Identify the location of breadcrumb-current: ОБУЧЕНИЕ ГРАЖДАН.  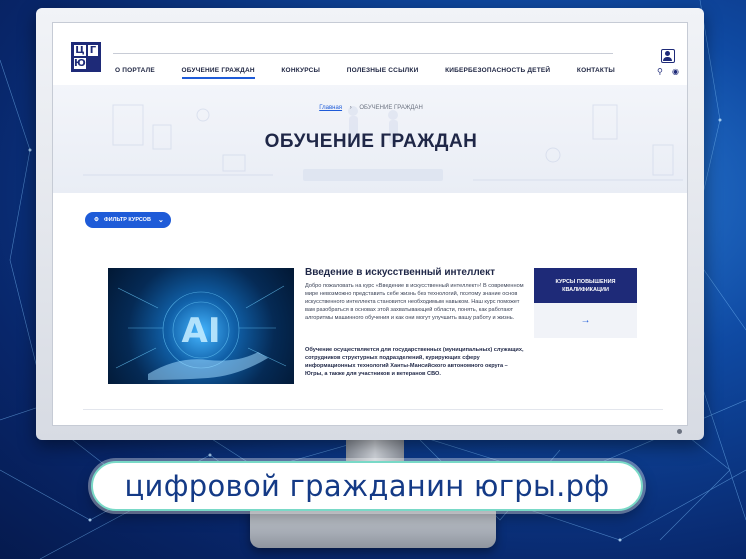
(391, 108).